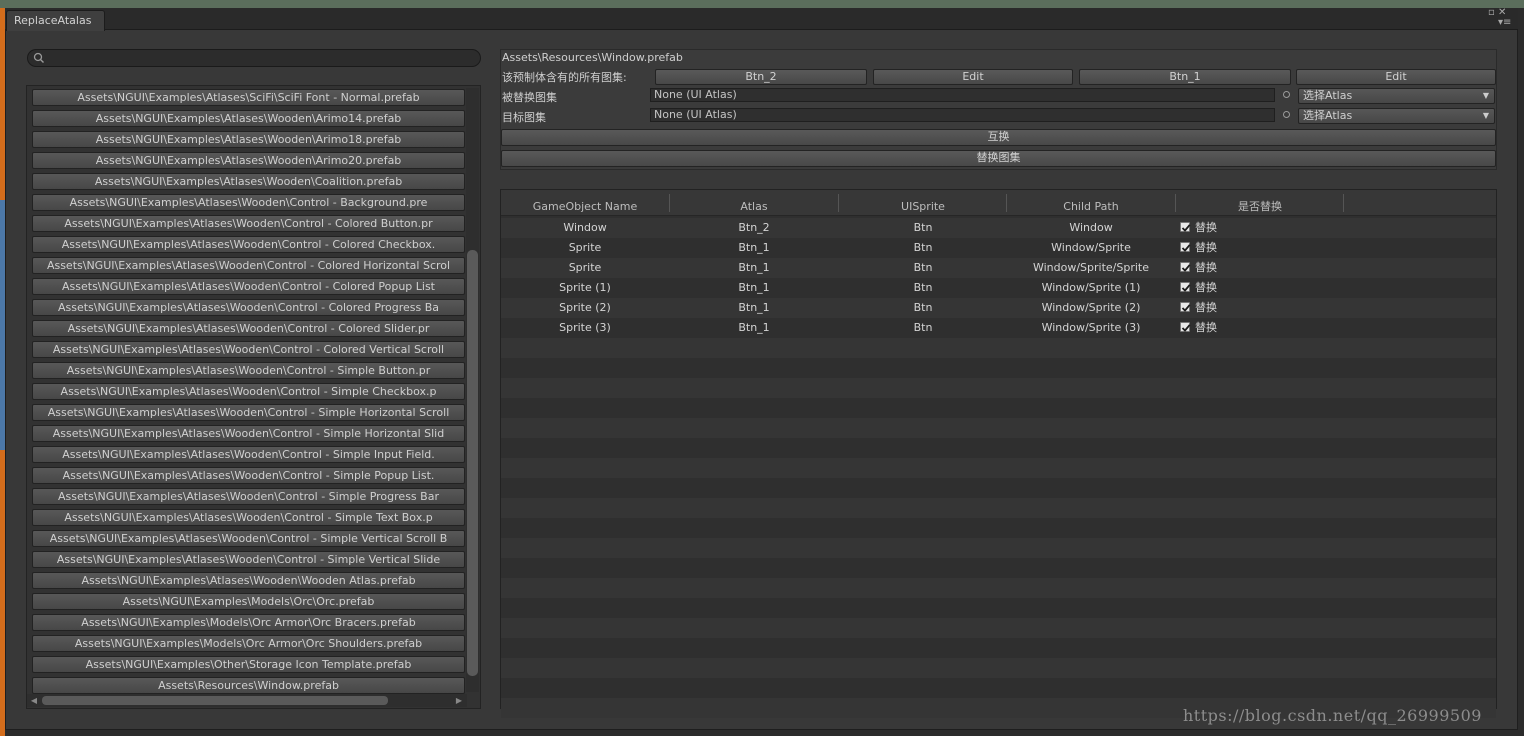 Image resolution: width=1524 pixels, height=736 pixels. What do you see at coordinates (34, 700) in the screenshot?
I see `scroll-left-icon: ◀` at bounding box center [34, 700].